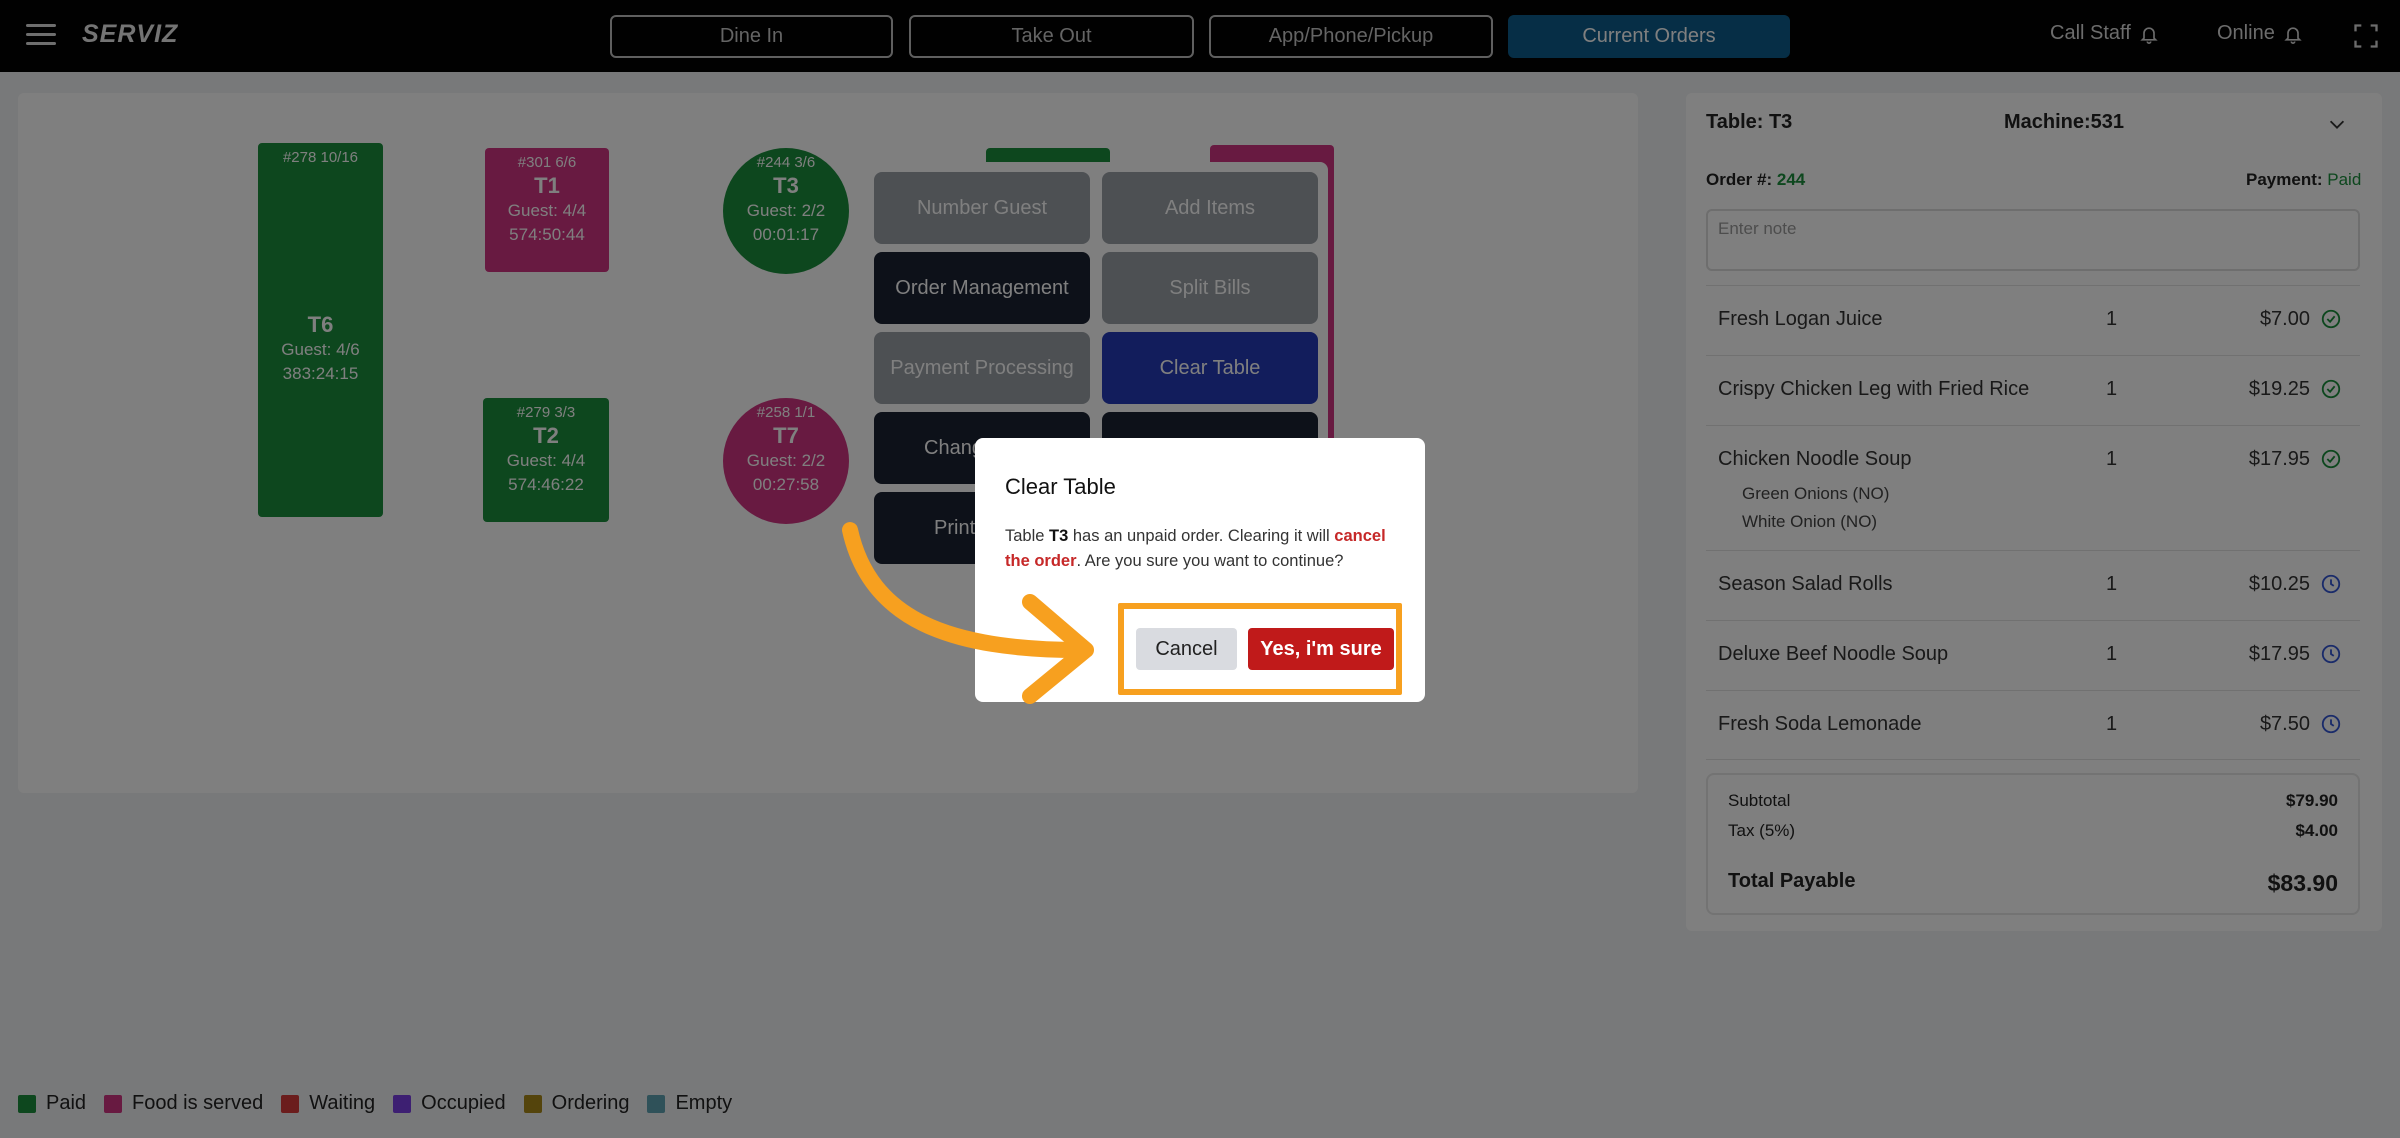 This screenshot has width=2400, height=1138. What do you see at coordinates (1260, 649) in the screenshot?
I see `highlight-box` at bounding box center [1260, 649].